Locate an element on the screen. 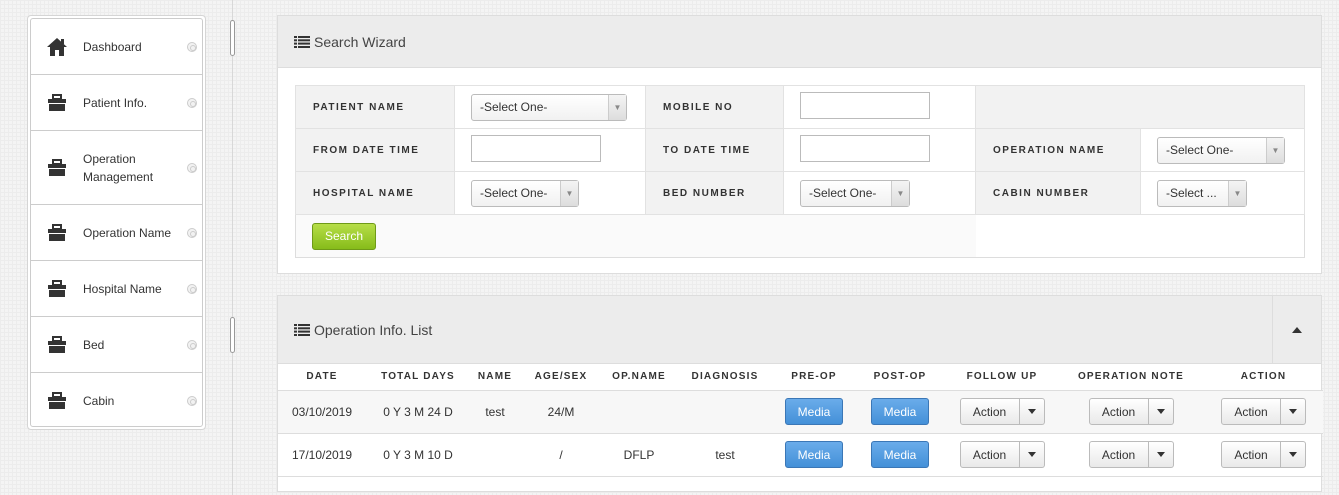 The image size is (1339, 495). sidebar-item-operation-management: Operation Management is located at coordinates (116, 168).